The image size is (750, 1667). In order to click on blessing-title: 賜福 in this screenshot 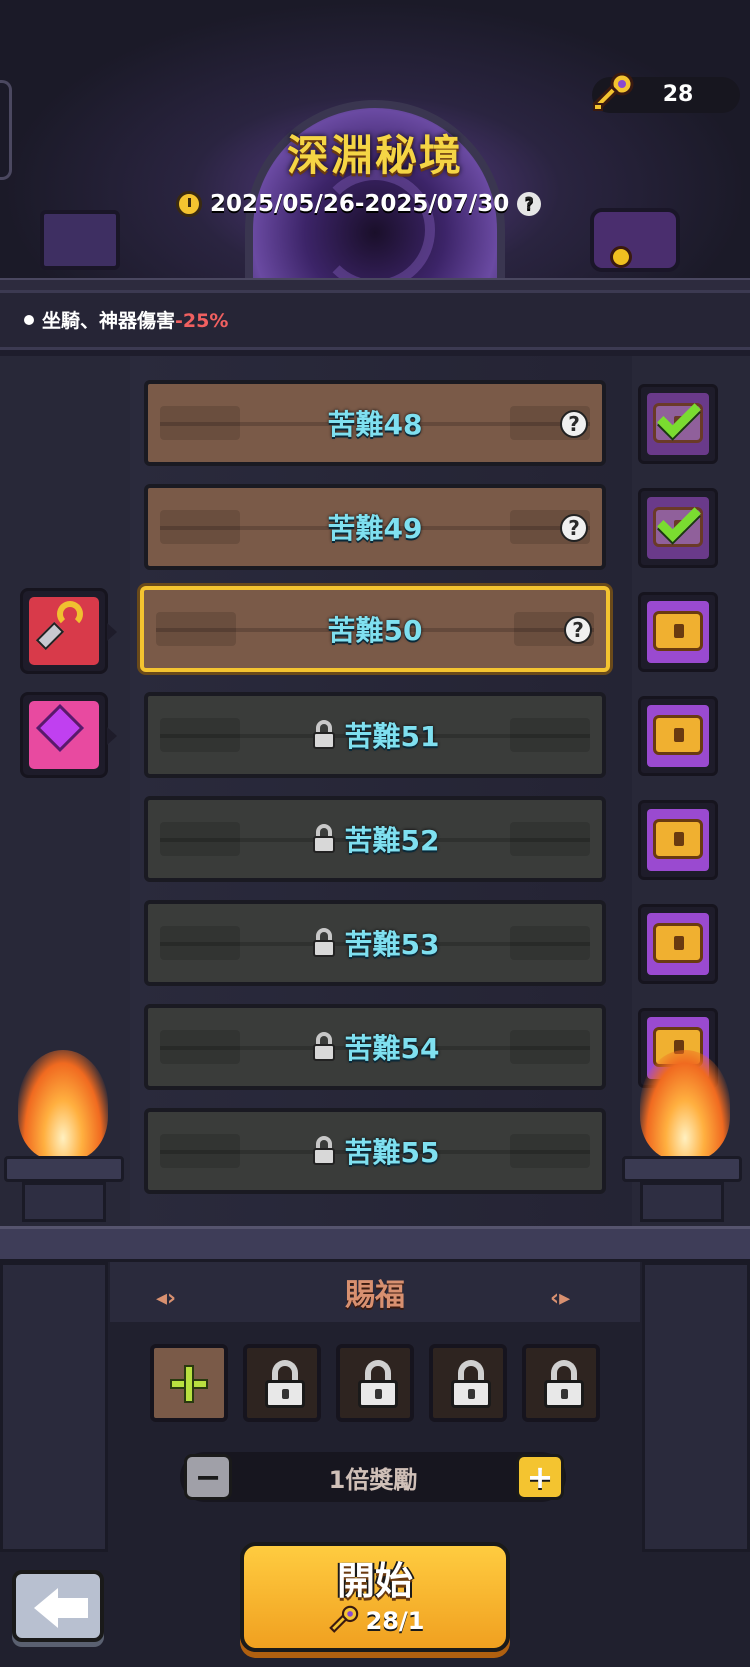, I will do `click(375, 1295)`.